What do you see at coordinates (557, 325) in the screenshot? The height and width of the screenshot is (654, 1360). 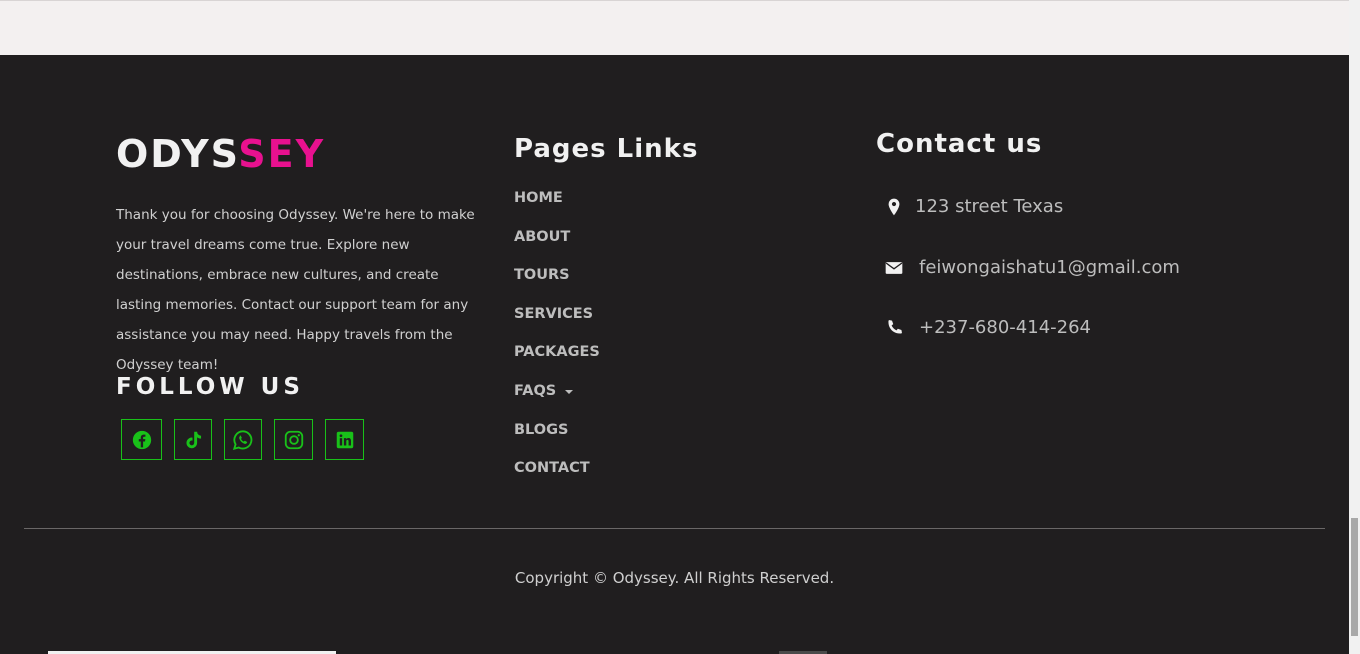 I see `nav-link-services: SERVICES` at bounding box center [557, 325].